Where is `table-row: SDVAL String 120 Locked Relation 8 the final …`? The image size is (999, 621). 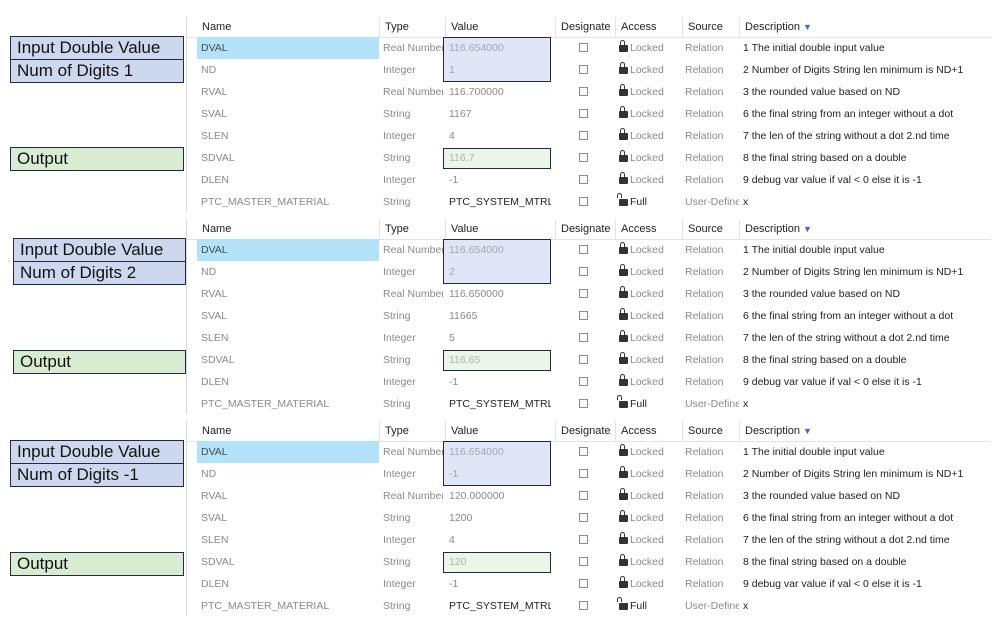
table-row: SDVAL String 120 Locked Relation 8 the final … is located at coordinates (589, 562).